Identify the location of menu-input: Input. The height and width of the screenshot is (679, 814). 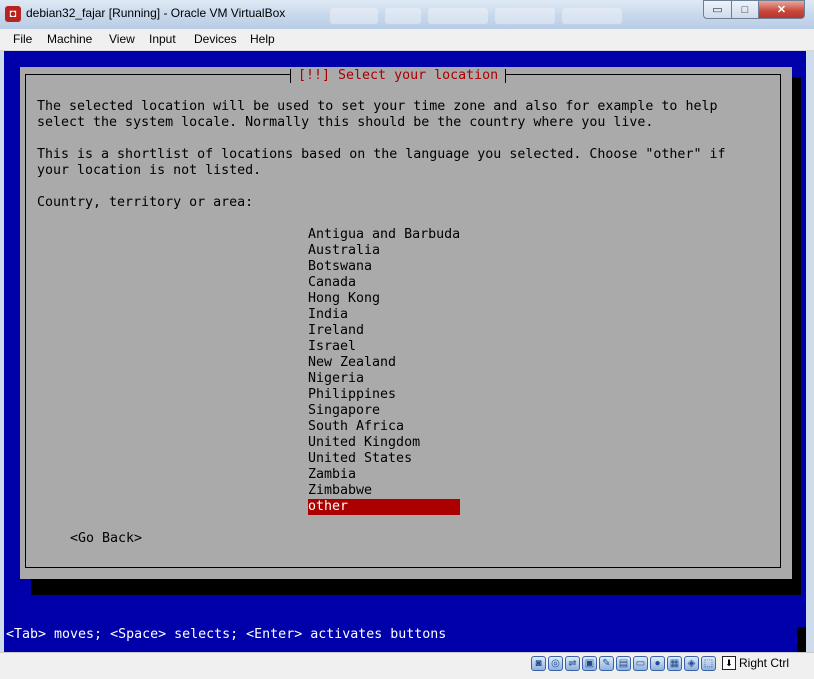
(162, 39).